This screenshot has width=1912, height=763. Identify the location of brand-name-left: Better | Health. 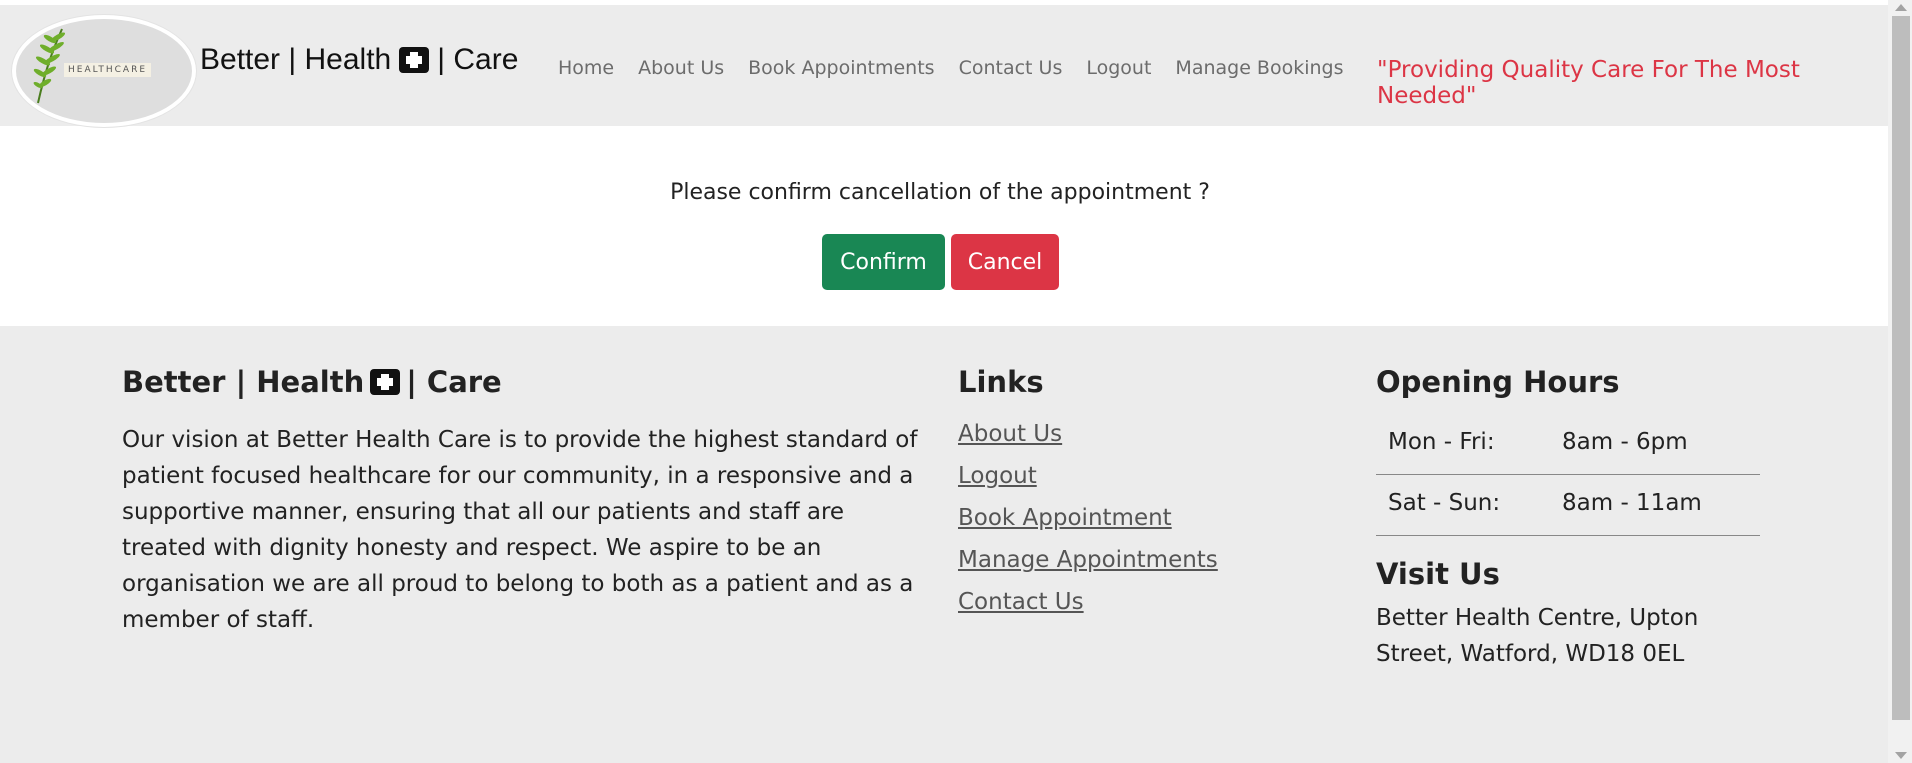
(296, 59).